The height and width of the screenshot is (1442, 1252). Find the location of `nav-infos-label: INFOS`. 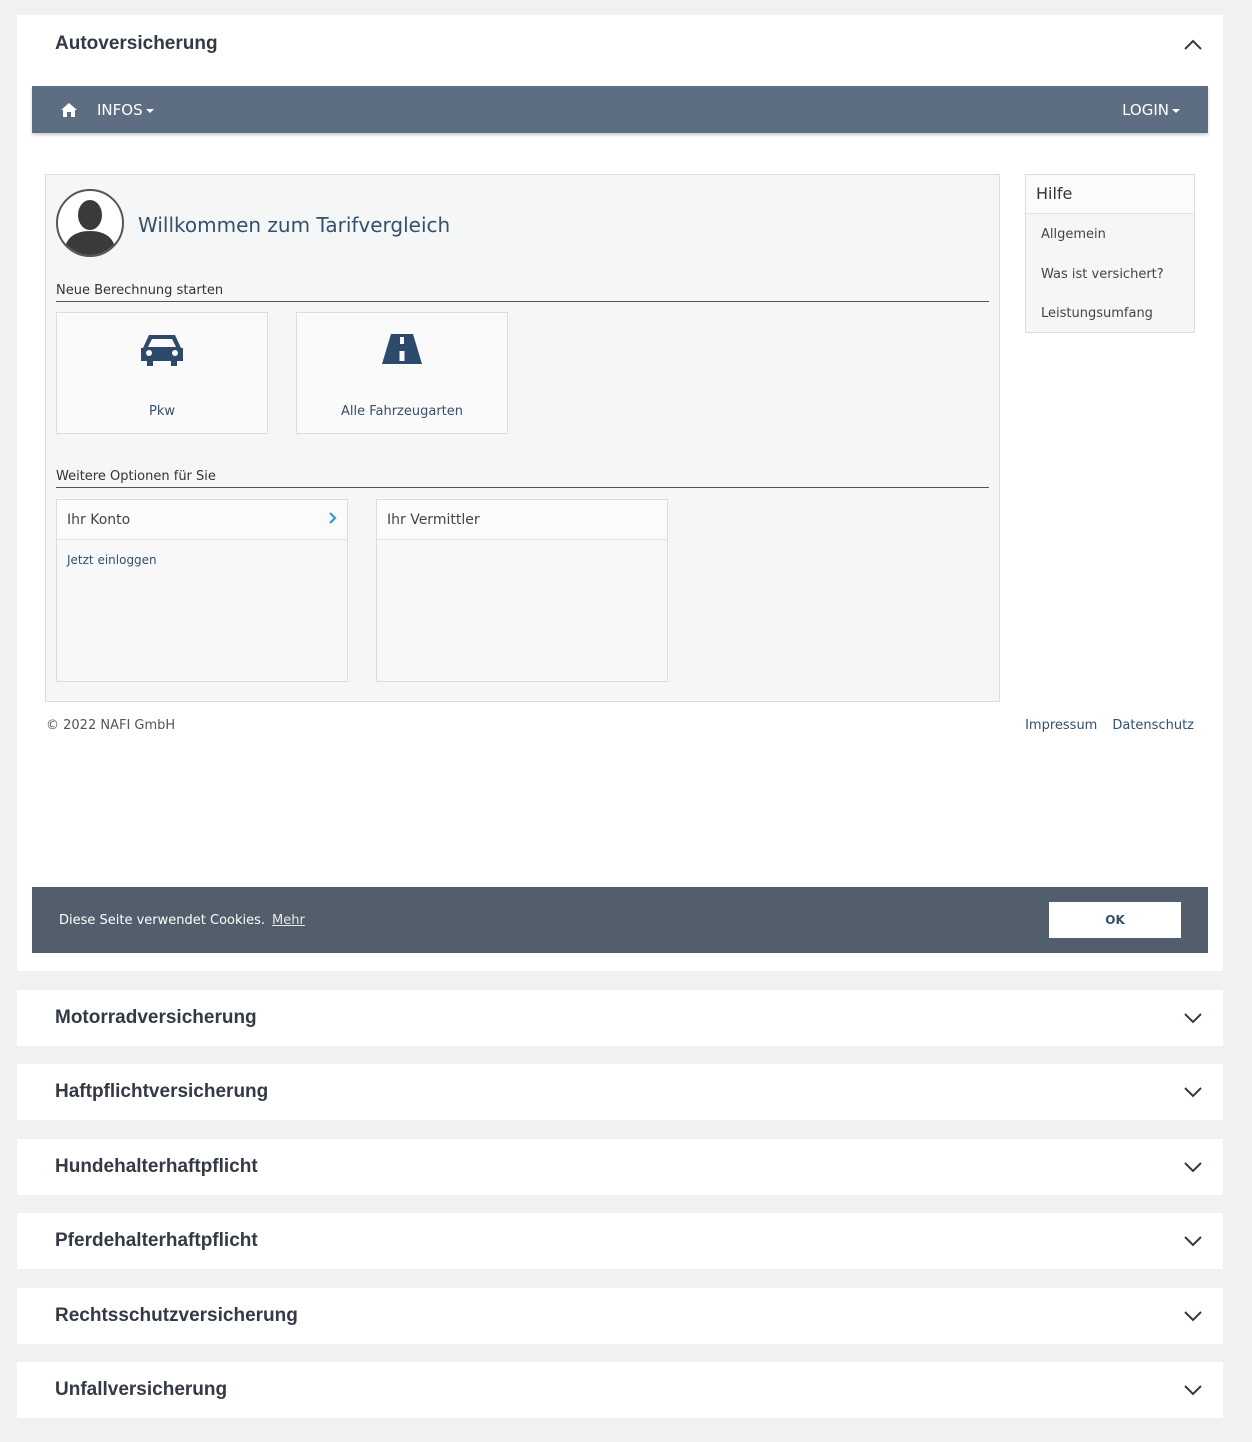

nav-infos-label: INFOS is located at coordinates (120, 109).